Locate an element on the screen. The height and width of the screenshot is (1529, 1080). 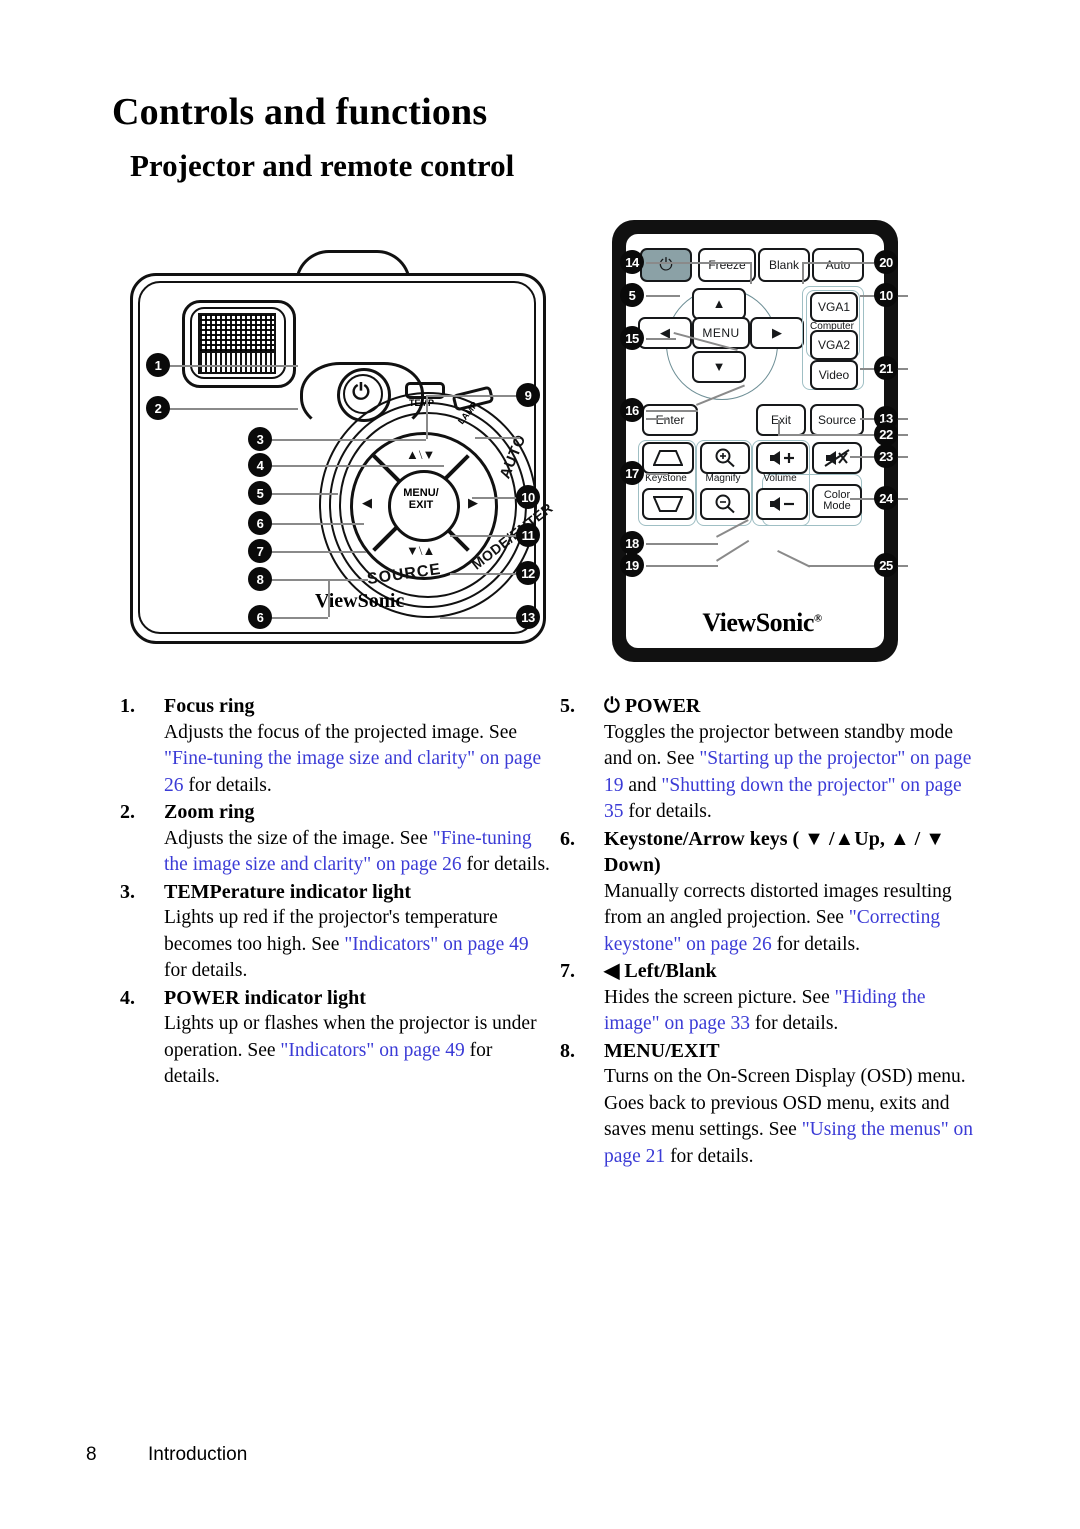
keystone-down-icon is located at coordinates (668, 504).